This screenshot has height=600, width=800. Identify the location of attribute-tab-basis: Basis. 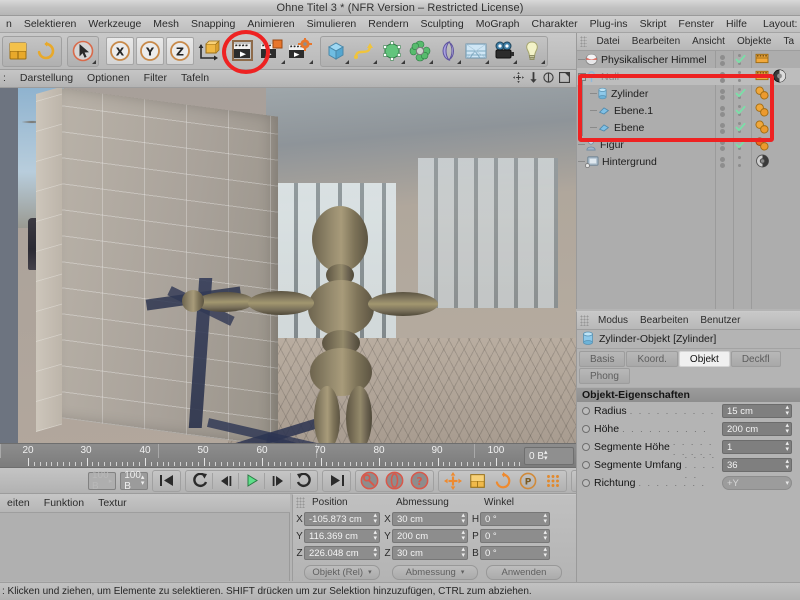
(602, 359).